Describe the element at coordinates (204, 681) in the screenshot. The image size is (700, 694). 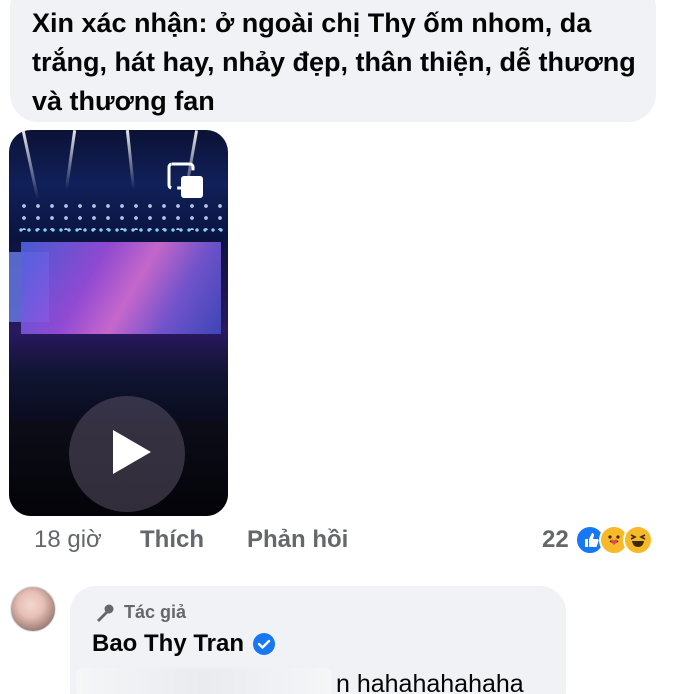
I see `blurred-text` at that location.